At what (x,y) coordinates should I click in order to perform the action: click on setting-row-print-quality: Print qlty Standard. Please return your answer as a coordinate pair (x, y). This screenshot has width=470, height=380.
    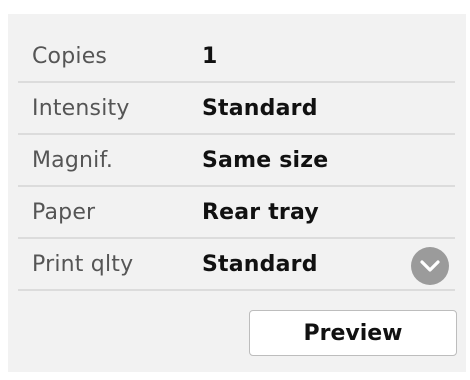
    Looking at the image, I should click on (236, 265).